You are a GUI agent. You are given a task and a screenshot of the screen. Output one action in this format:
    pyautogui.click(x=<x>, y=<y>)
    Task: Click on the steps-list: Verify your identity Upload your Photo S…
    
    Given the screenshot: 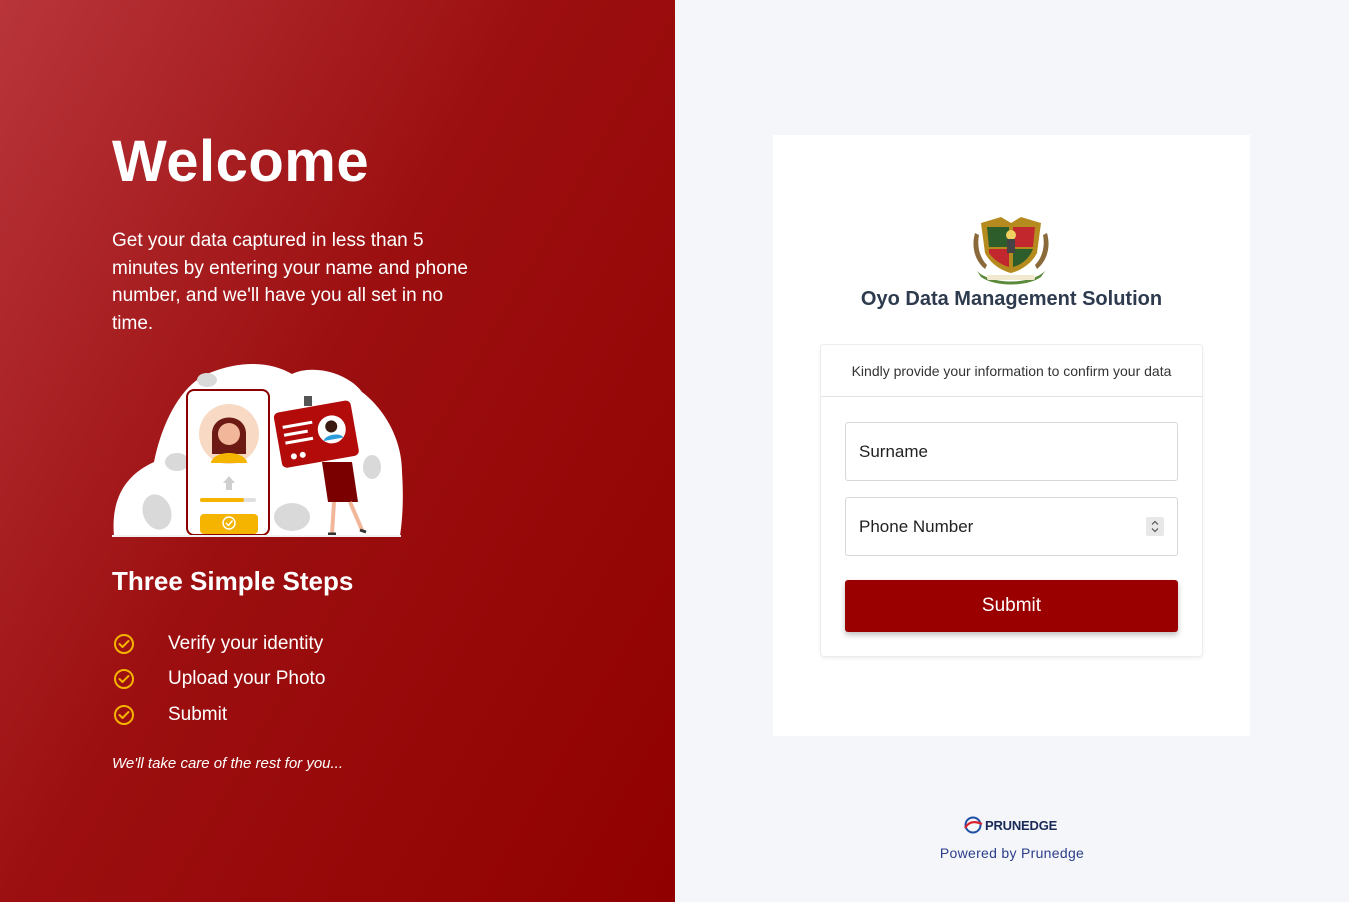 What is the action you would take?
    pyautogui.click(x=218, y=679)
    